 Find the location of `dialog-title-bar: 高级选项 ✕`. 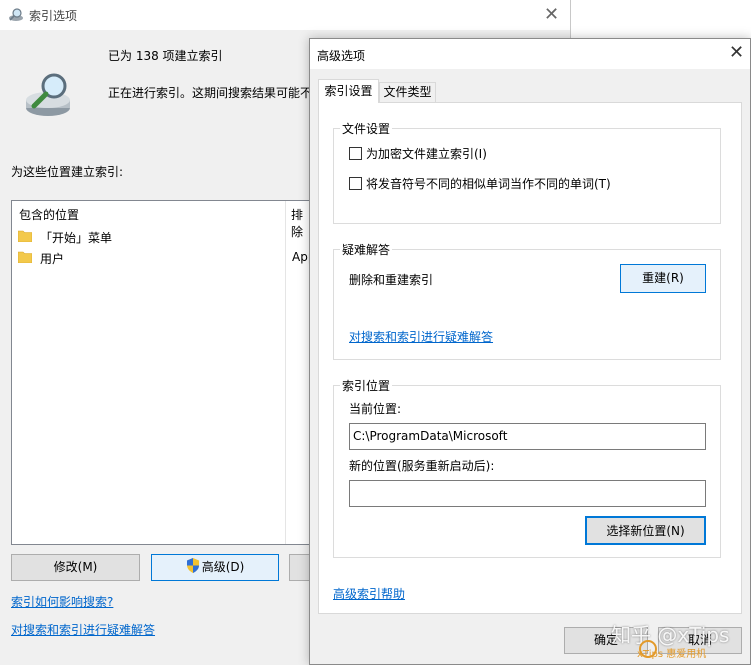

dialog-title-bar: 高级选项 ✕ is located at coordinates (530, 54).